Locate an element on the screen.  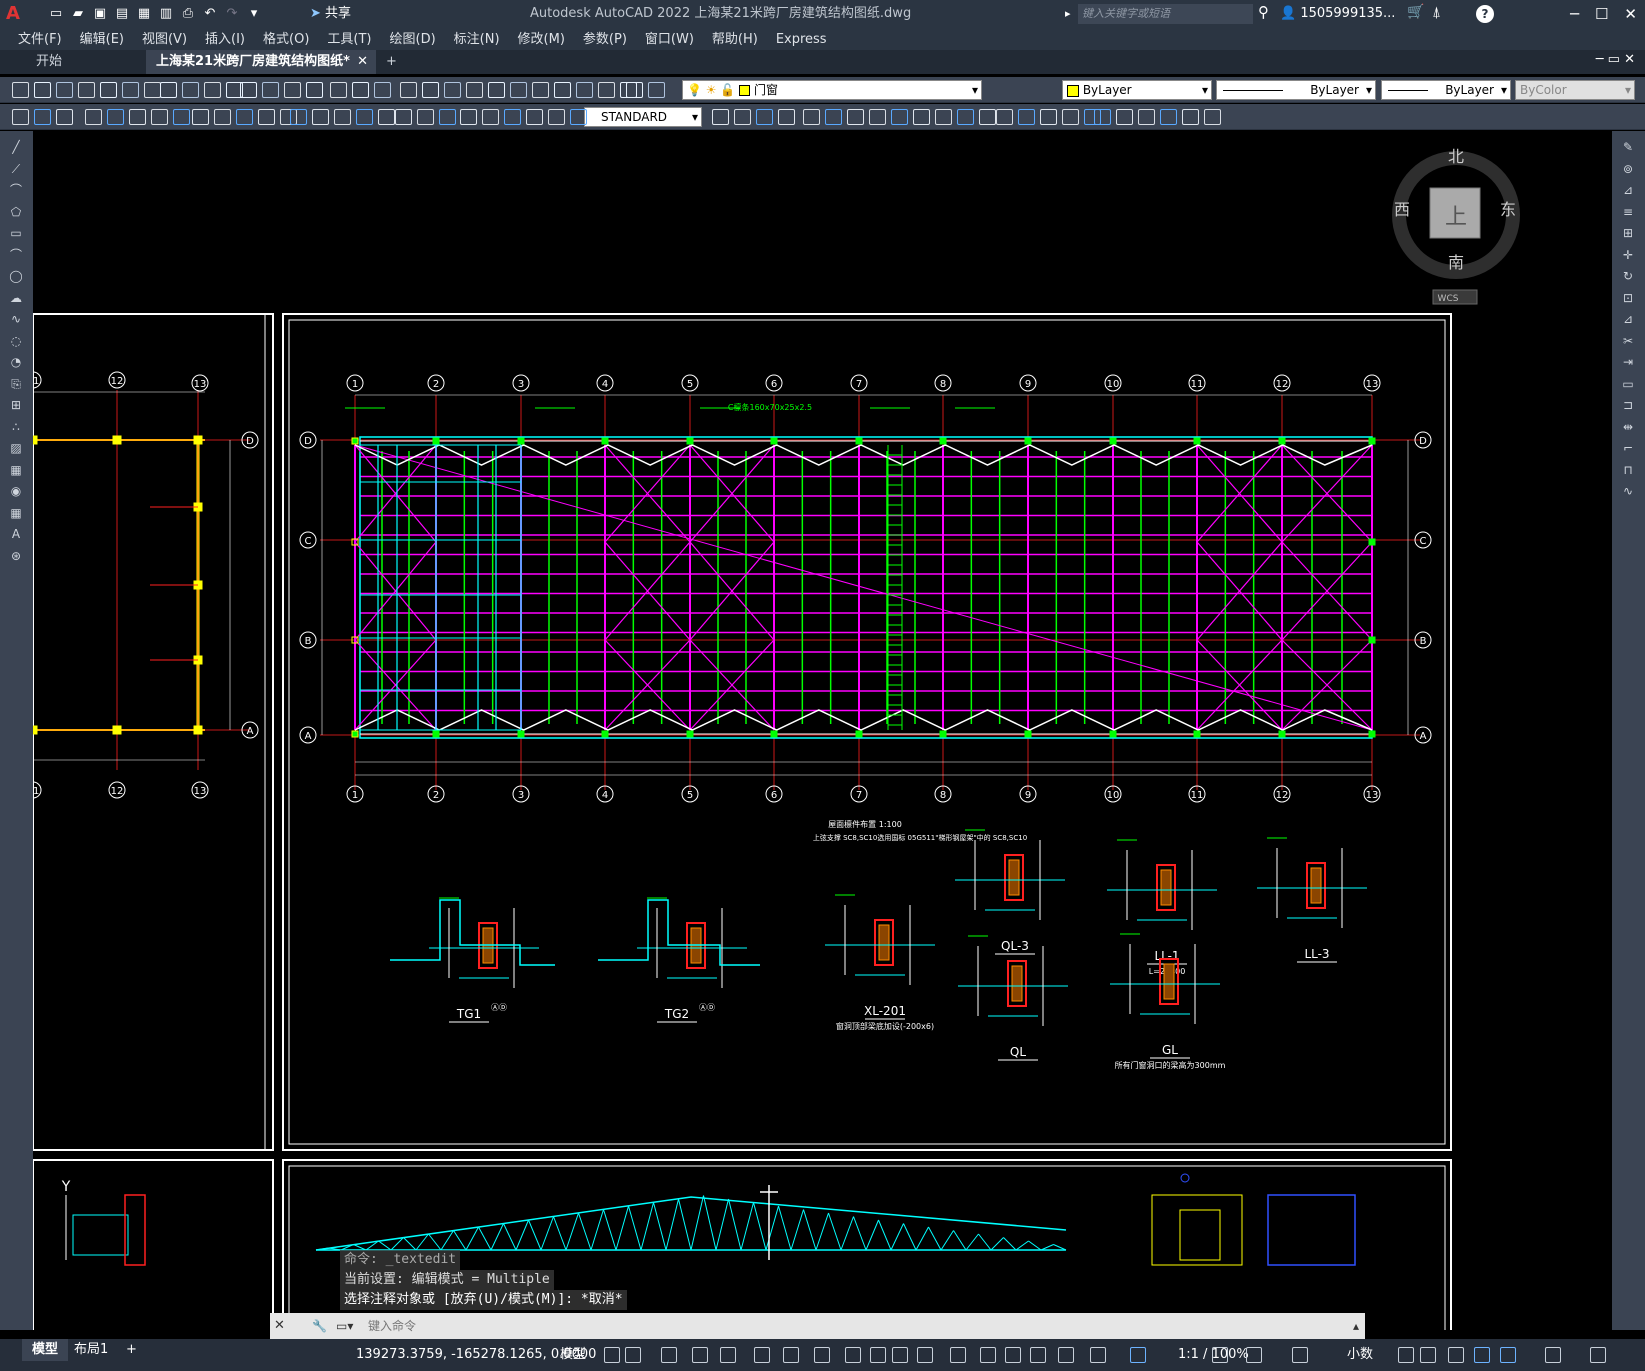
modify-tool-icon: ⌐ is located at coordinates (1628, 448).